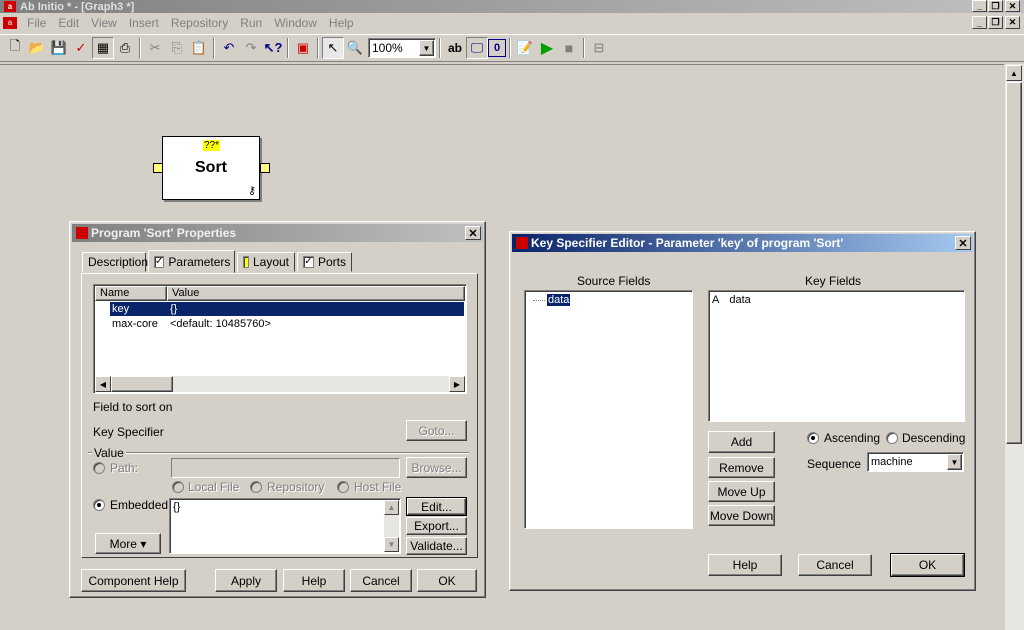  Describe the element at coordinates (979, 6) in the screenshot. I see `app-minimize-button: _` at that location.